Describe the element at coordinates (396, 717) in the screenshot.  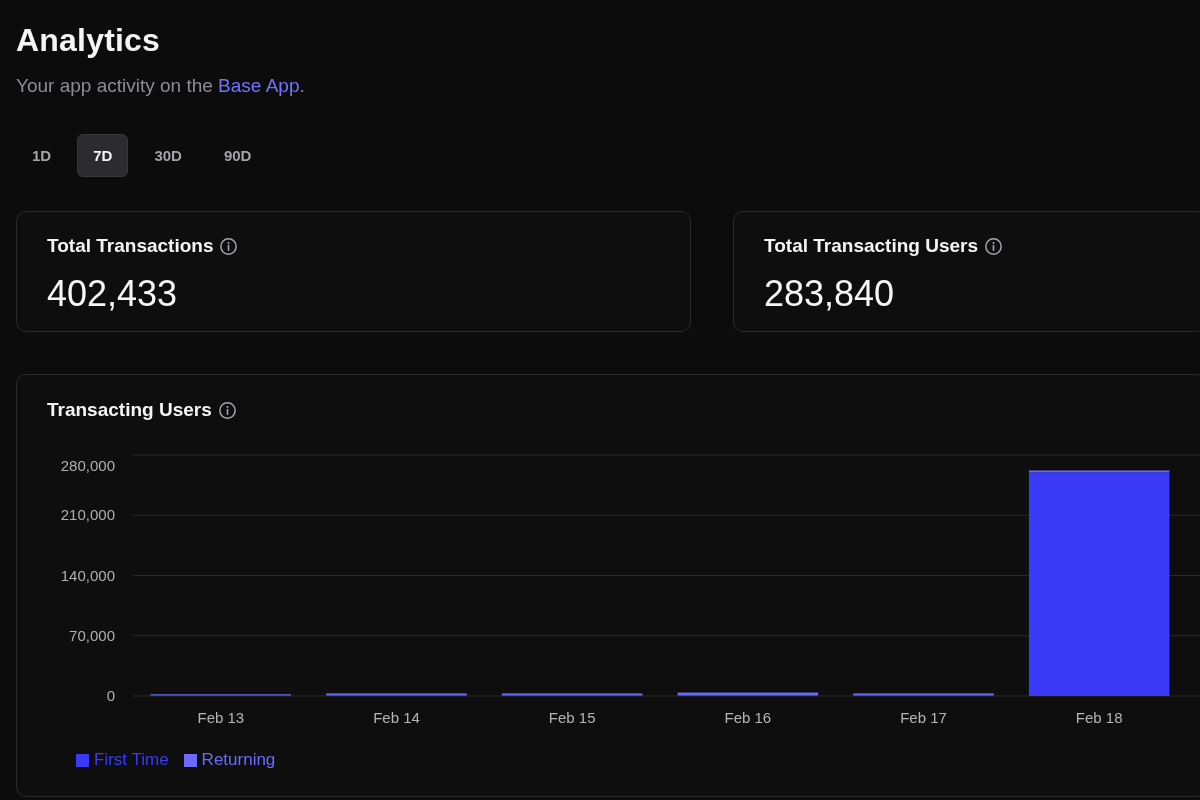
I see `x-axis-label: Feb 14` at that location.